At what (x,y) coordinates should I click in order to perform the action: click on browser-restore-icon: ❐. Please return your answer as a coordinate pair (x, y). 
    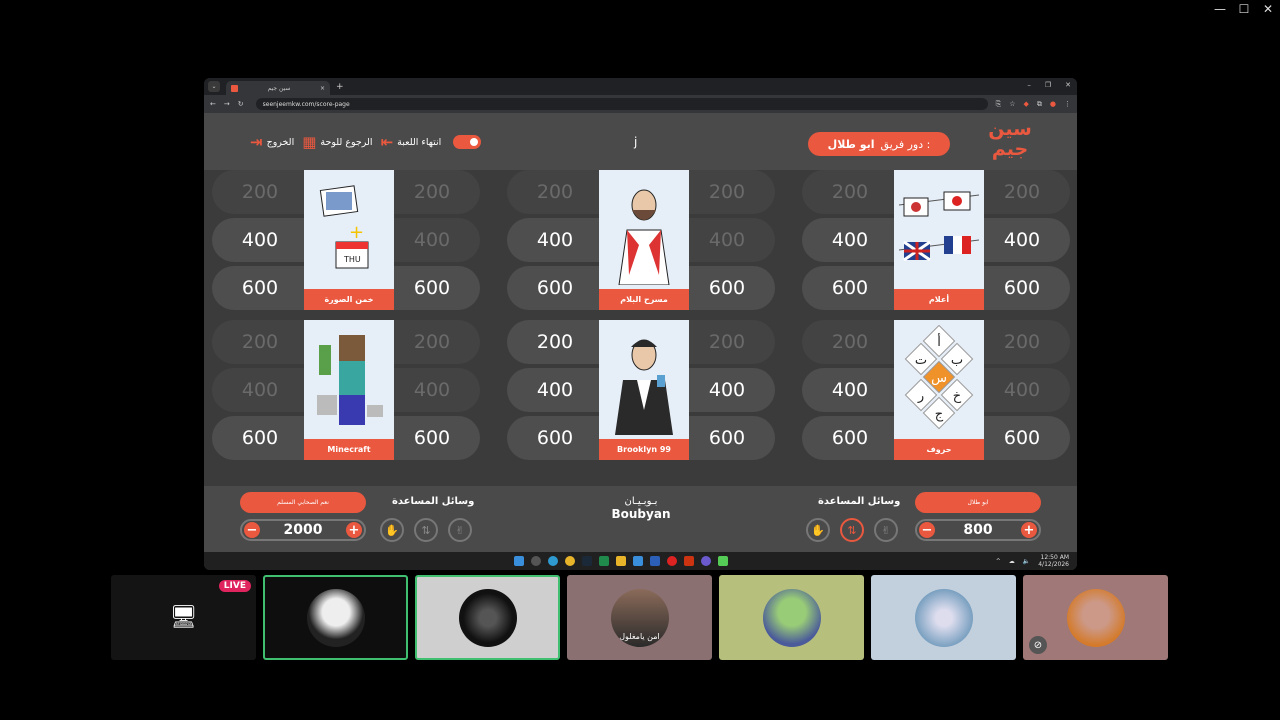
    Looking at the image, I should click on (1048, 85).